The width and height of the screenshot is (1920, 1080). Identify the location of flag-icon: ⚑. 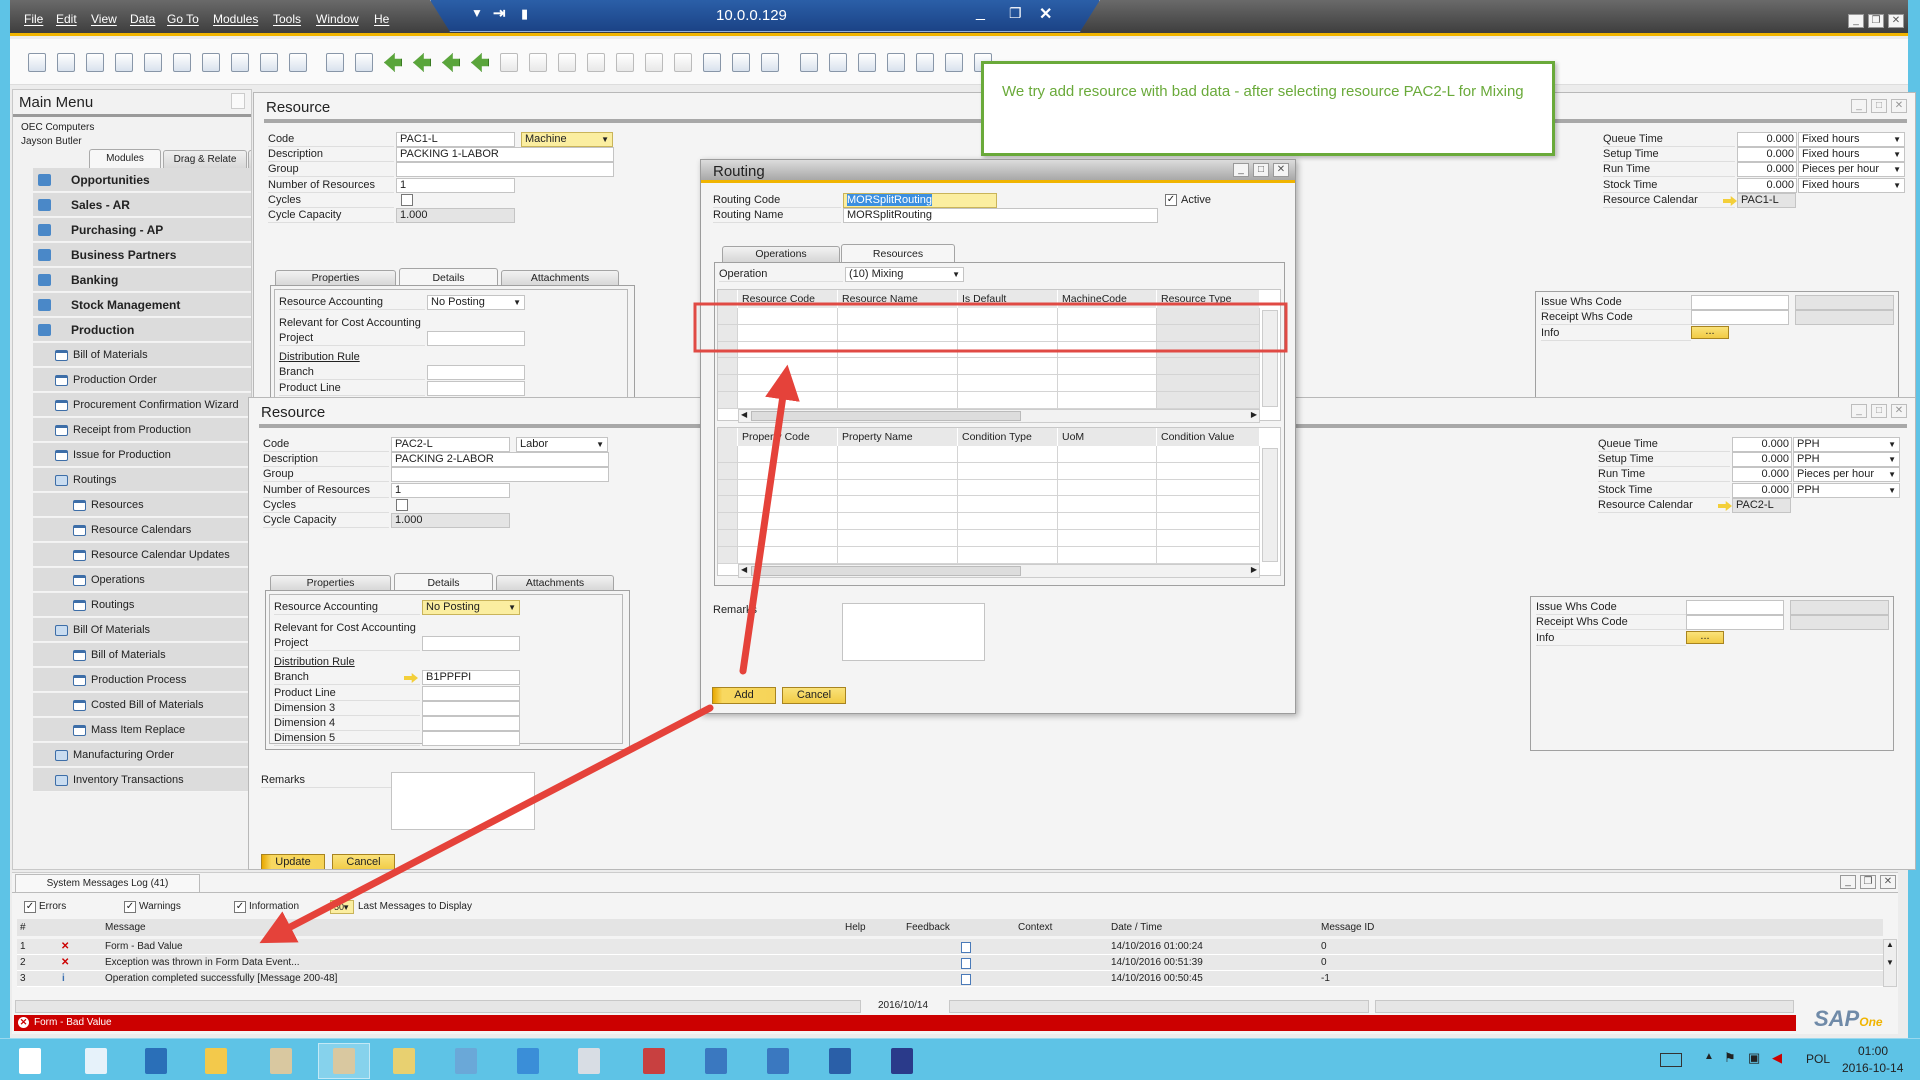
(1730, 1058).